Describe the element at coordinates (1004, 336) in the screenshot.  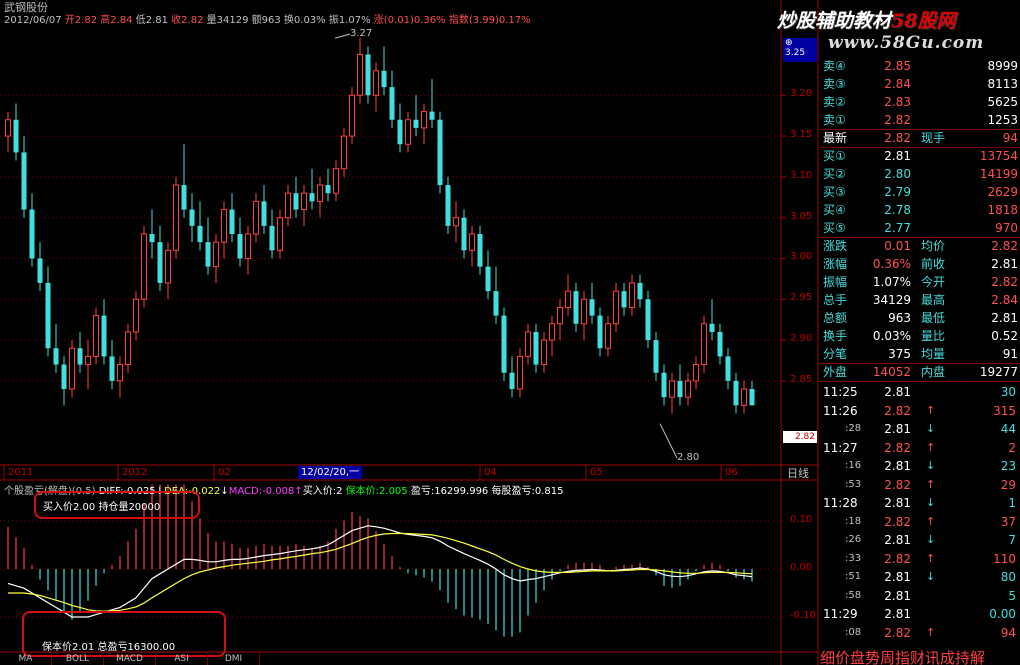
I see `stat-value: 0.52` at that location.